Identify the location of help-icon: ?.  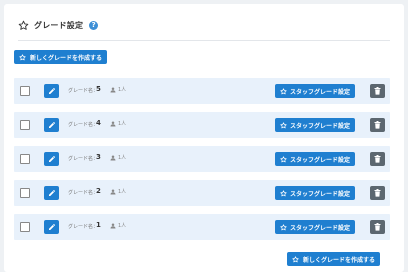
(94, 25).